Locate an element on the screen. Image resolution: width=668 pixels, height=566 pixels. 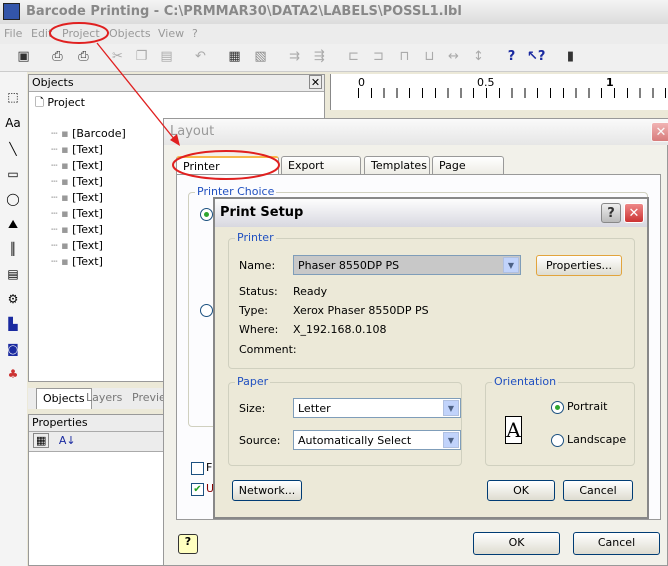
annotation-ellipse-printer-selection is located at coordinates (226, 165).